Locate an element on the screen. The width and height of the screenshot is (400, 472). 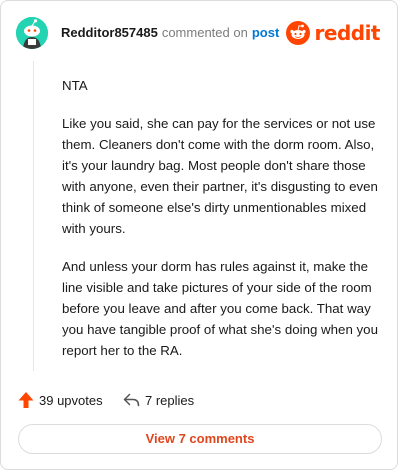
upvote-button: 39 upvotes is located at coordinates (60, 400).